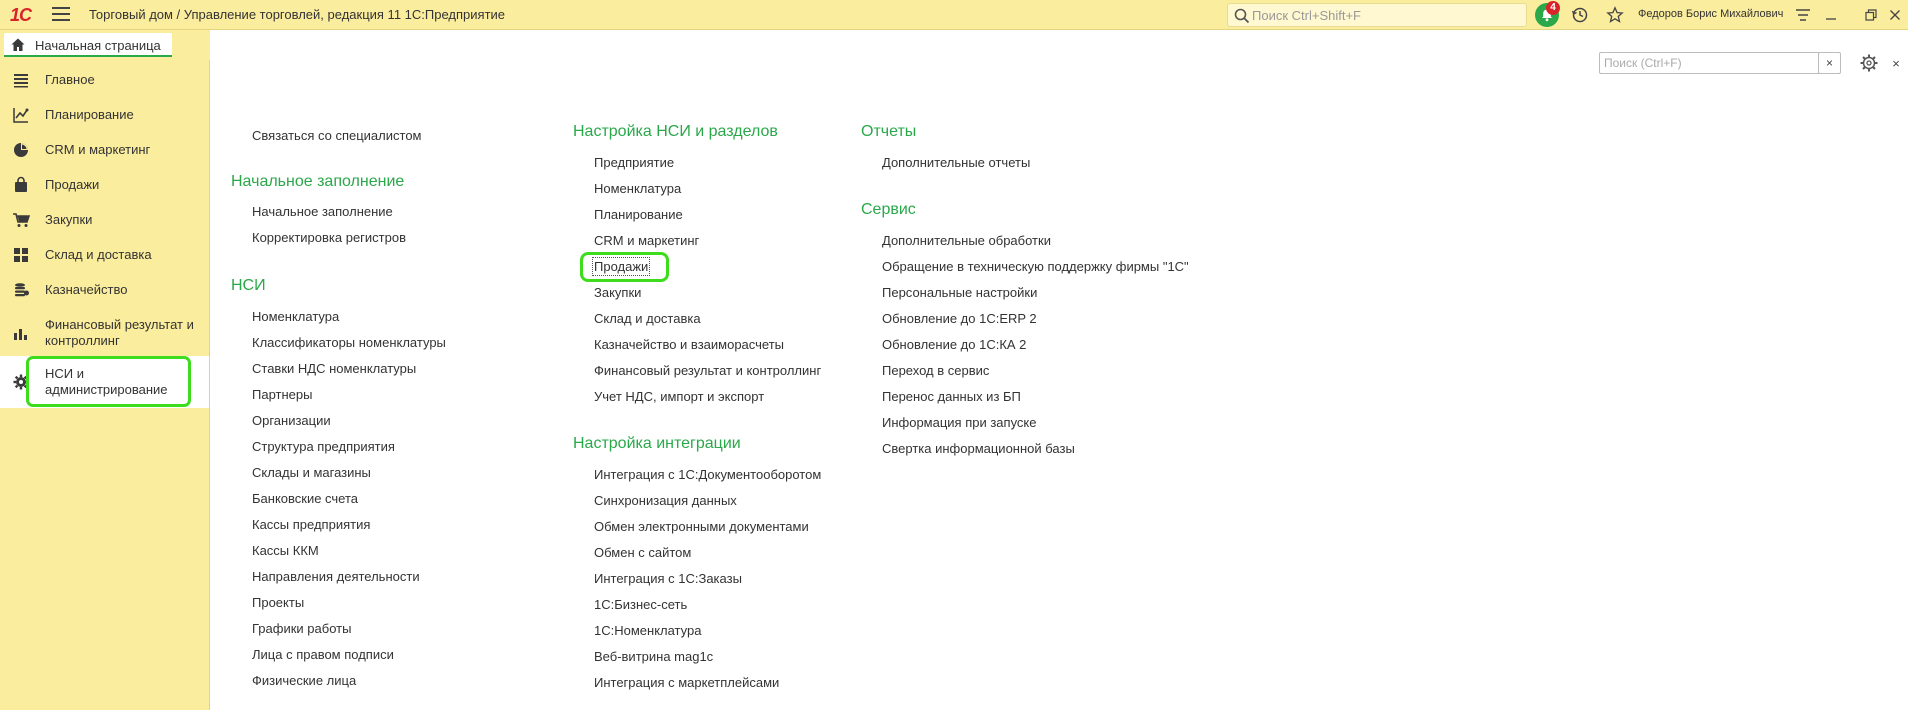  I want to click on list-item: Учет НДС, импорт и экспорт, so click(679, 396).